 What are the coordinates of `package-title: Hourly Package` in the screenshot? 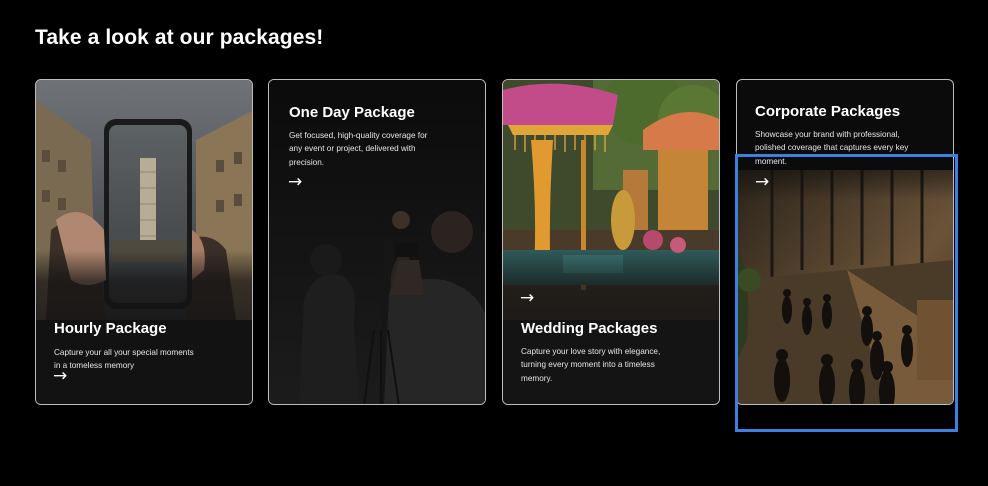 It's located at (110, 328).